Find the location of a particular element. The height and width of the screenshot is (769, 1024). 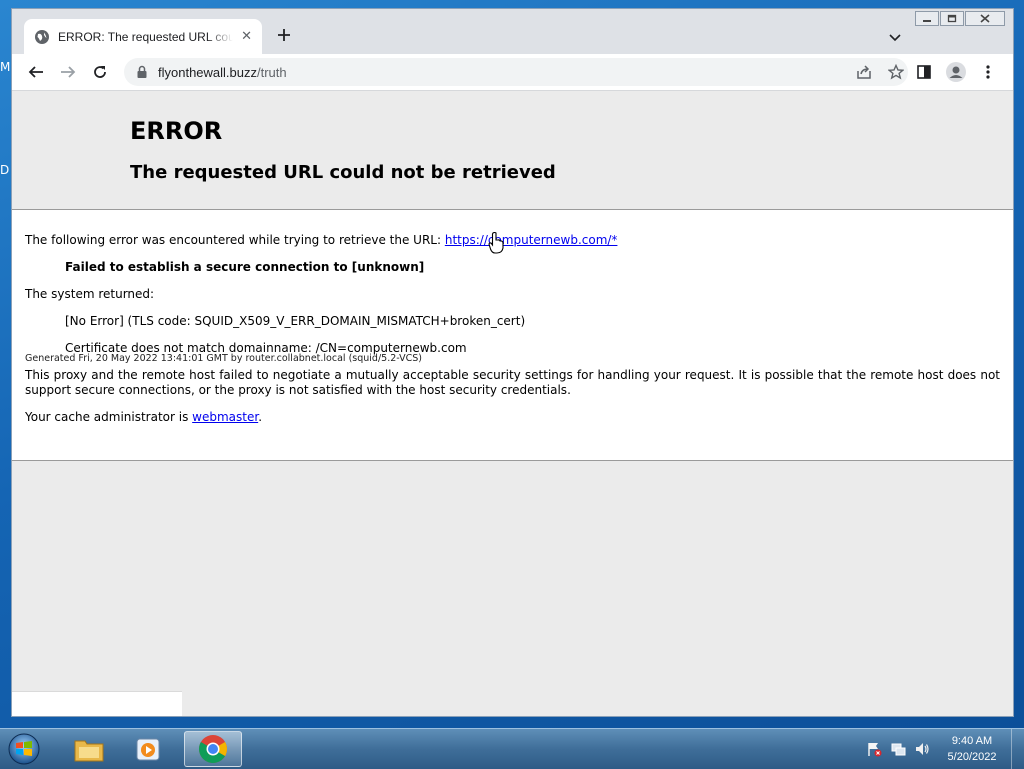

plus-icon is located at coordinates (284, 35).